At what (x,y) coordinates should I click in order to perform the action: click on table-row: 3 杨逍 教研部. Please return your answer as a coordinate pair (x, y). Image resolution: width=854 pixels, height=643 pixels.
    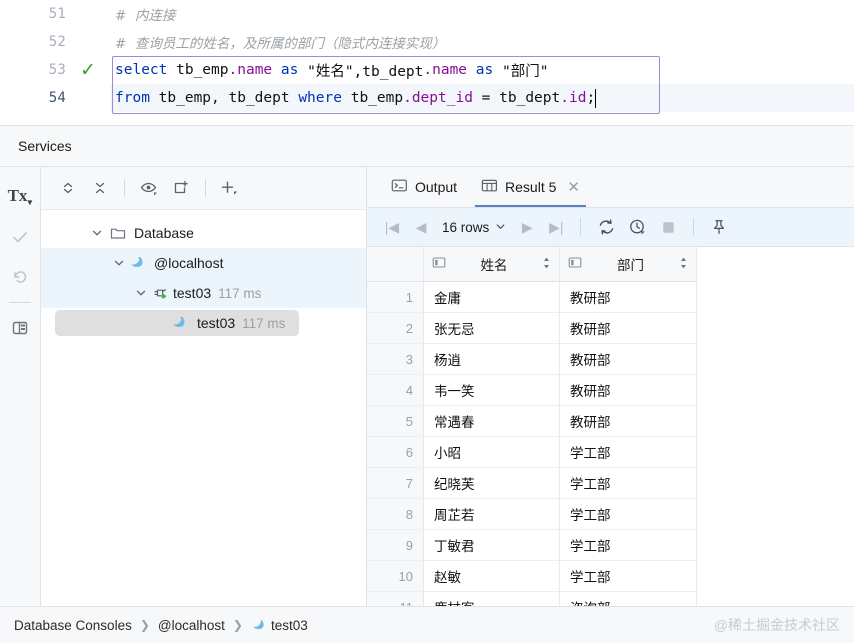
    Looking at the image, I should click on (532, 359).